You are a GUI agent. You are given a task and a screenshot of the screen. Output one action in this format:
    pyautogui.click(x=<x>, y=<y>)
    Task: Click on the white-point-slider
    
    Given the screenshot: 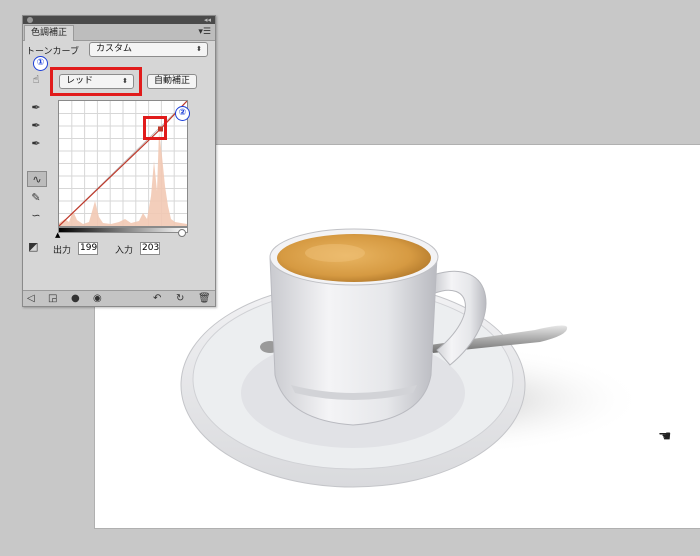 What is the action you would take?
    pyautogui.click(x=182, y=233)
    